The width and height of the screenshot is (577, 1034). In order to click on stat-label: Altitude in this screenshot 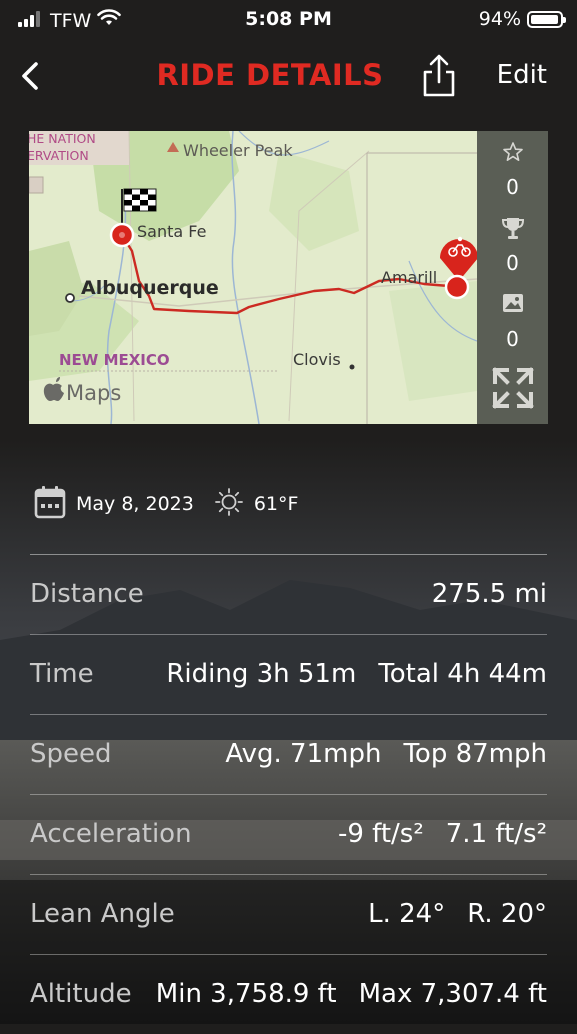, I will do `click(81, 994)`.